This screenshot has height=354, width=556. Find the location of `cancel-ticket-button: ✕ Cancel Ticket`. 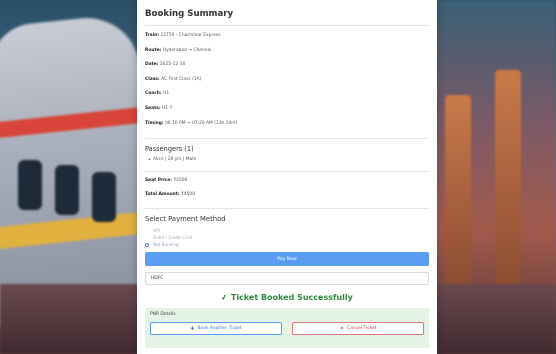

cancel-ticket-button: ✕ Cancel Ticket is located at coordinates (358, 329).